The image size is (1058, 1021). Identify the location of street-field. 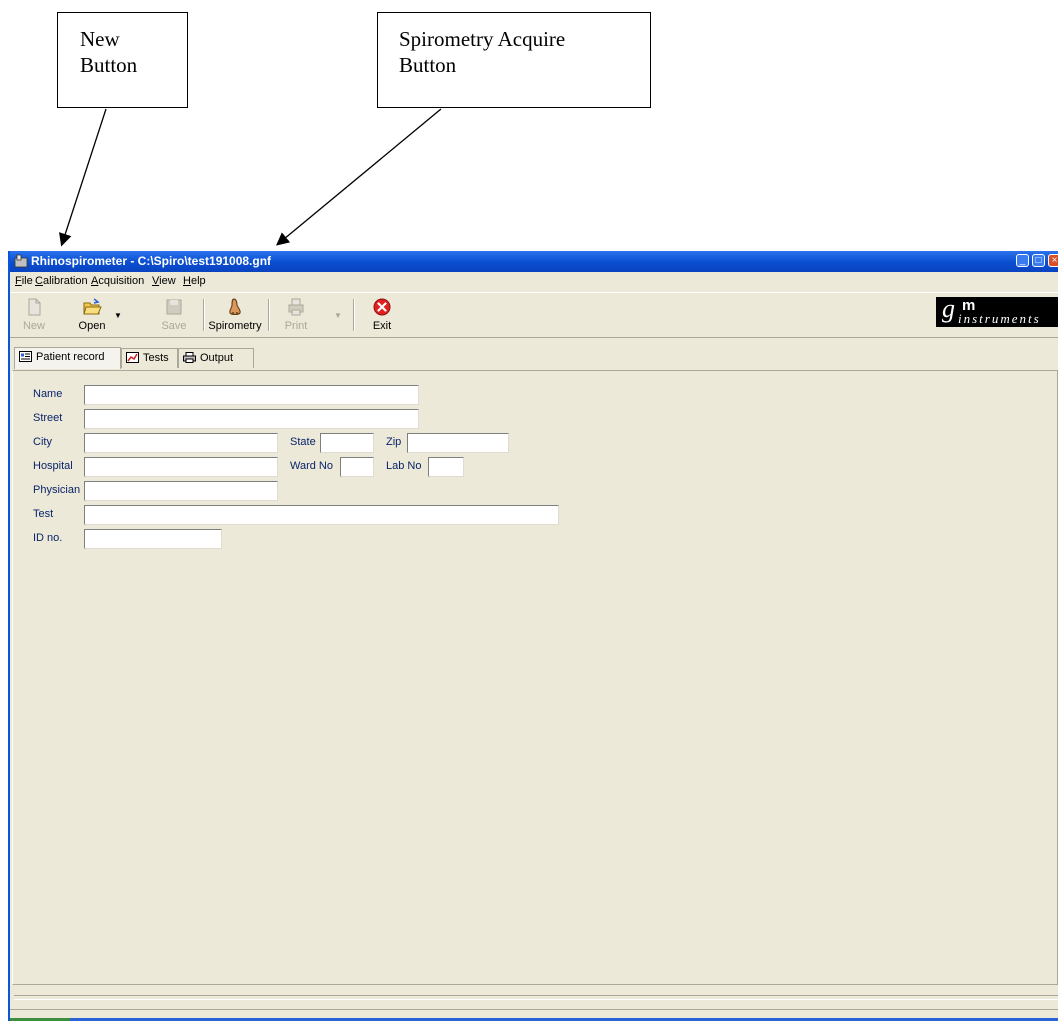
(251, 419).